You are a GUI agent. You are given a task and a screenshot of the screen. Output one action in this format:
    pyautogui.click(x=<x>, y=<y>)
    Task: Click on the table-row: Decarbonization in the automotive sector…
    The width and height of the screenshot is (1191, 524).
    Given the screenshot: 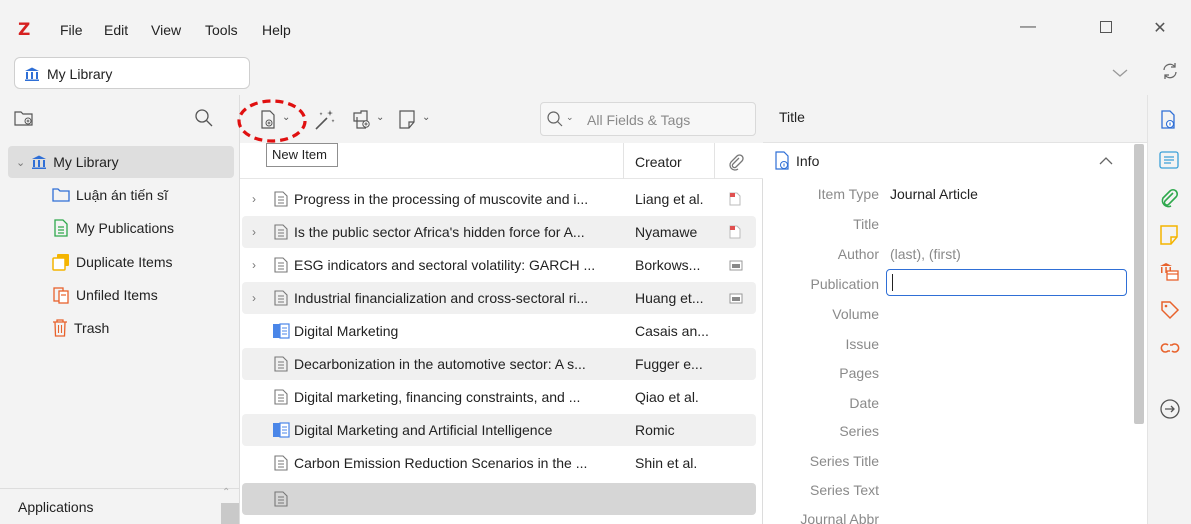 What is the action you would take?
    pyautogui.click(x=499, y=364)
    